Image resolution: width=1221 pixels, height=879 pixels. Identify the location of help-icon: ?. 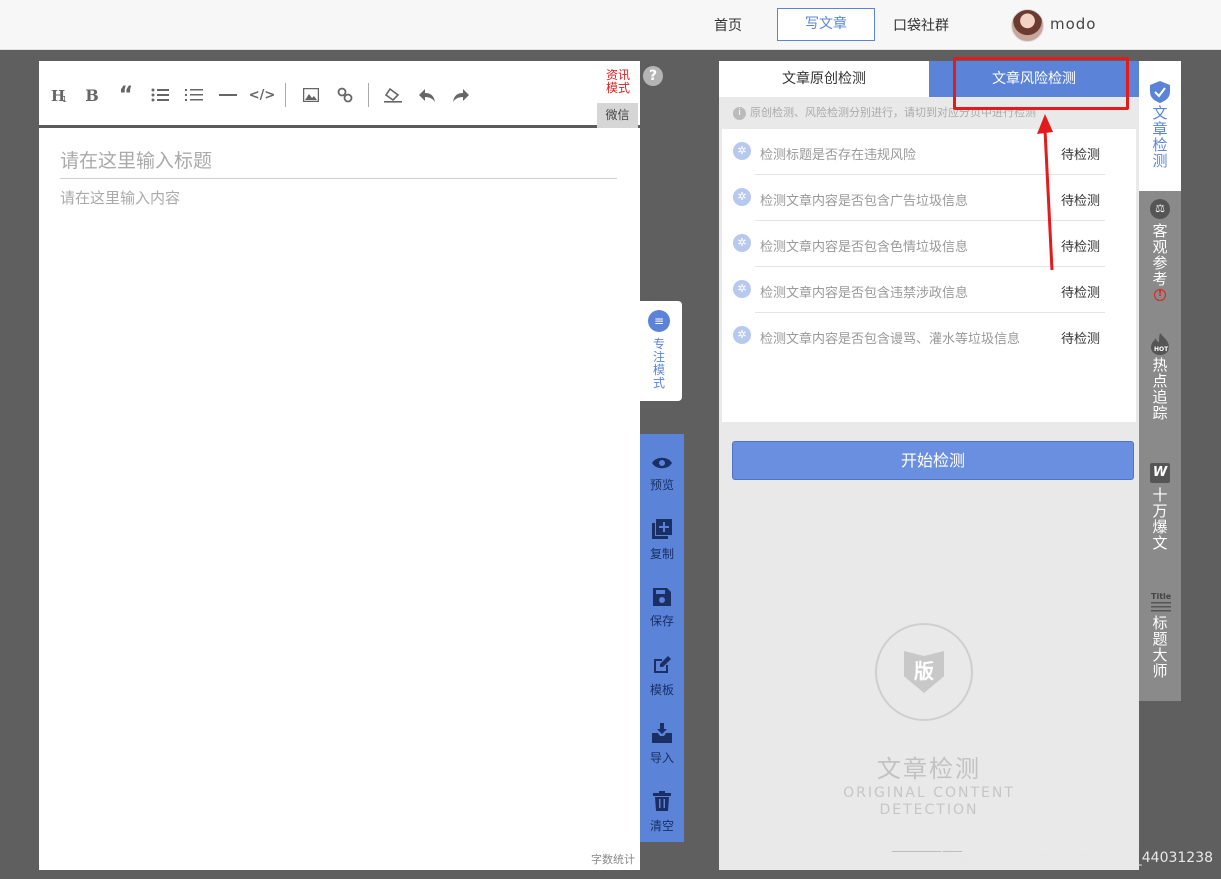
(653, 76).